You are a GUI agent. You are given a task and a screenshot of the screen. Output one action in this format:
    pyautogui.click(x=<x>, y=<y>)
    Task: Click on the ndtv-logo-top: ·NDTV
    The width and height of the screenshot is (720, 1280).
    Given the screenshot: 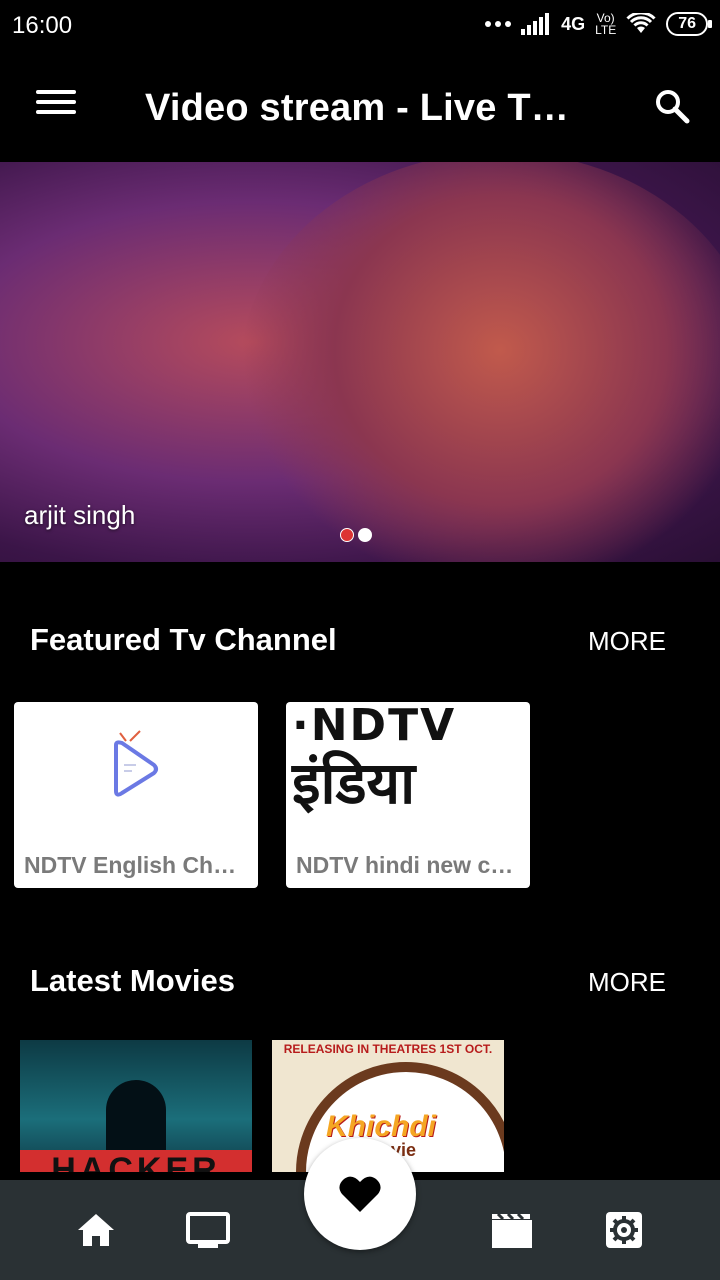 What is the action you would take?
    pyautogui.click(x=374, y=726)
    